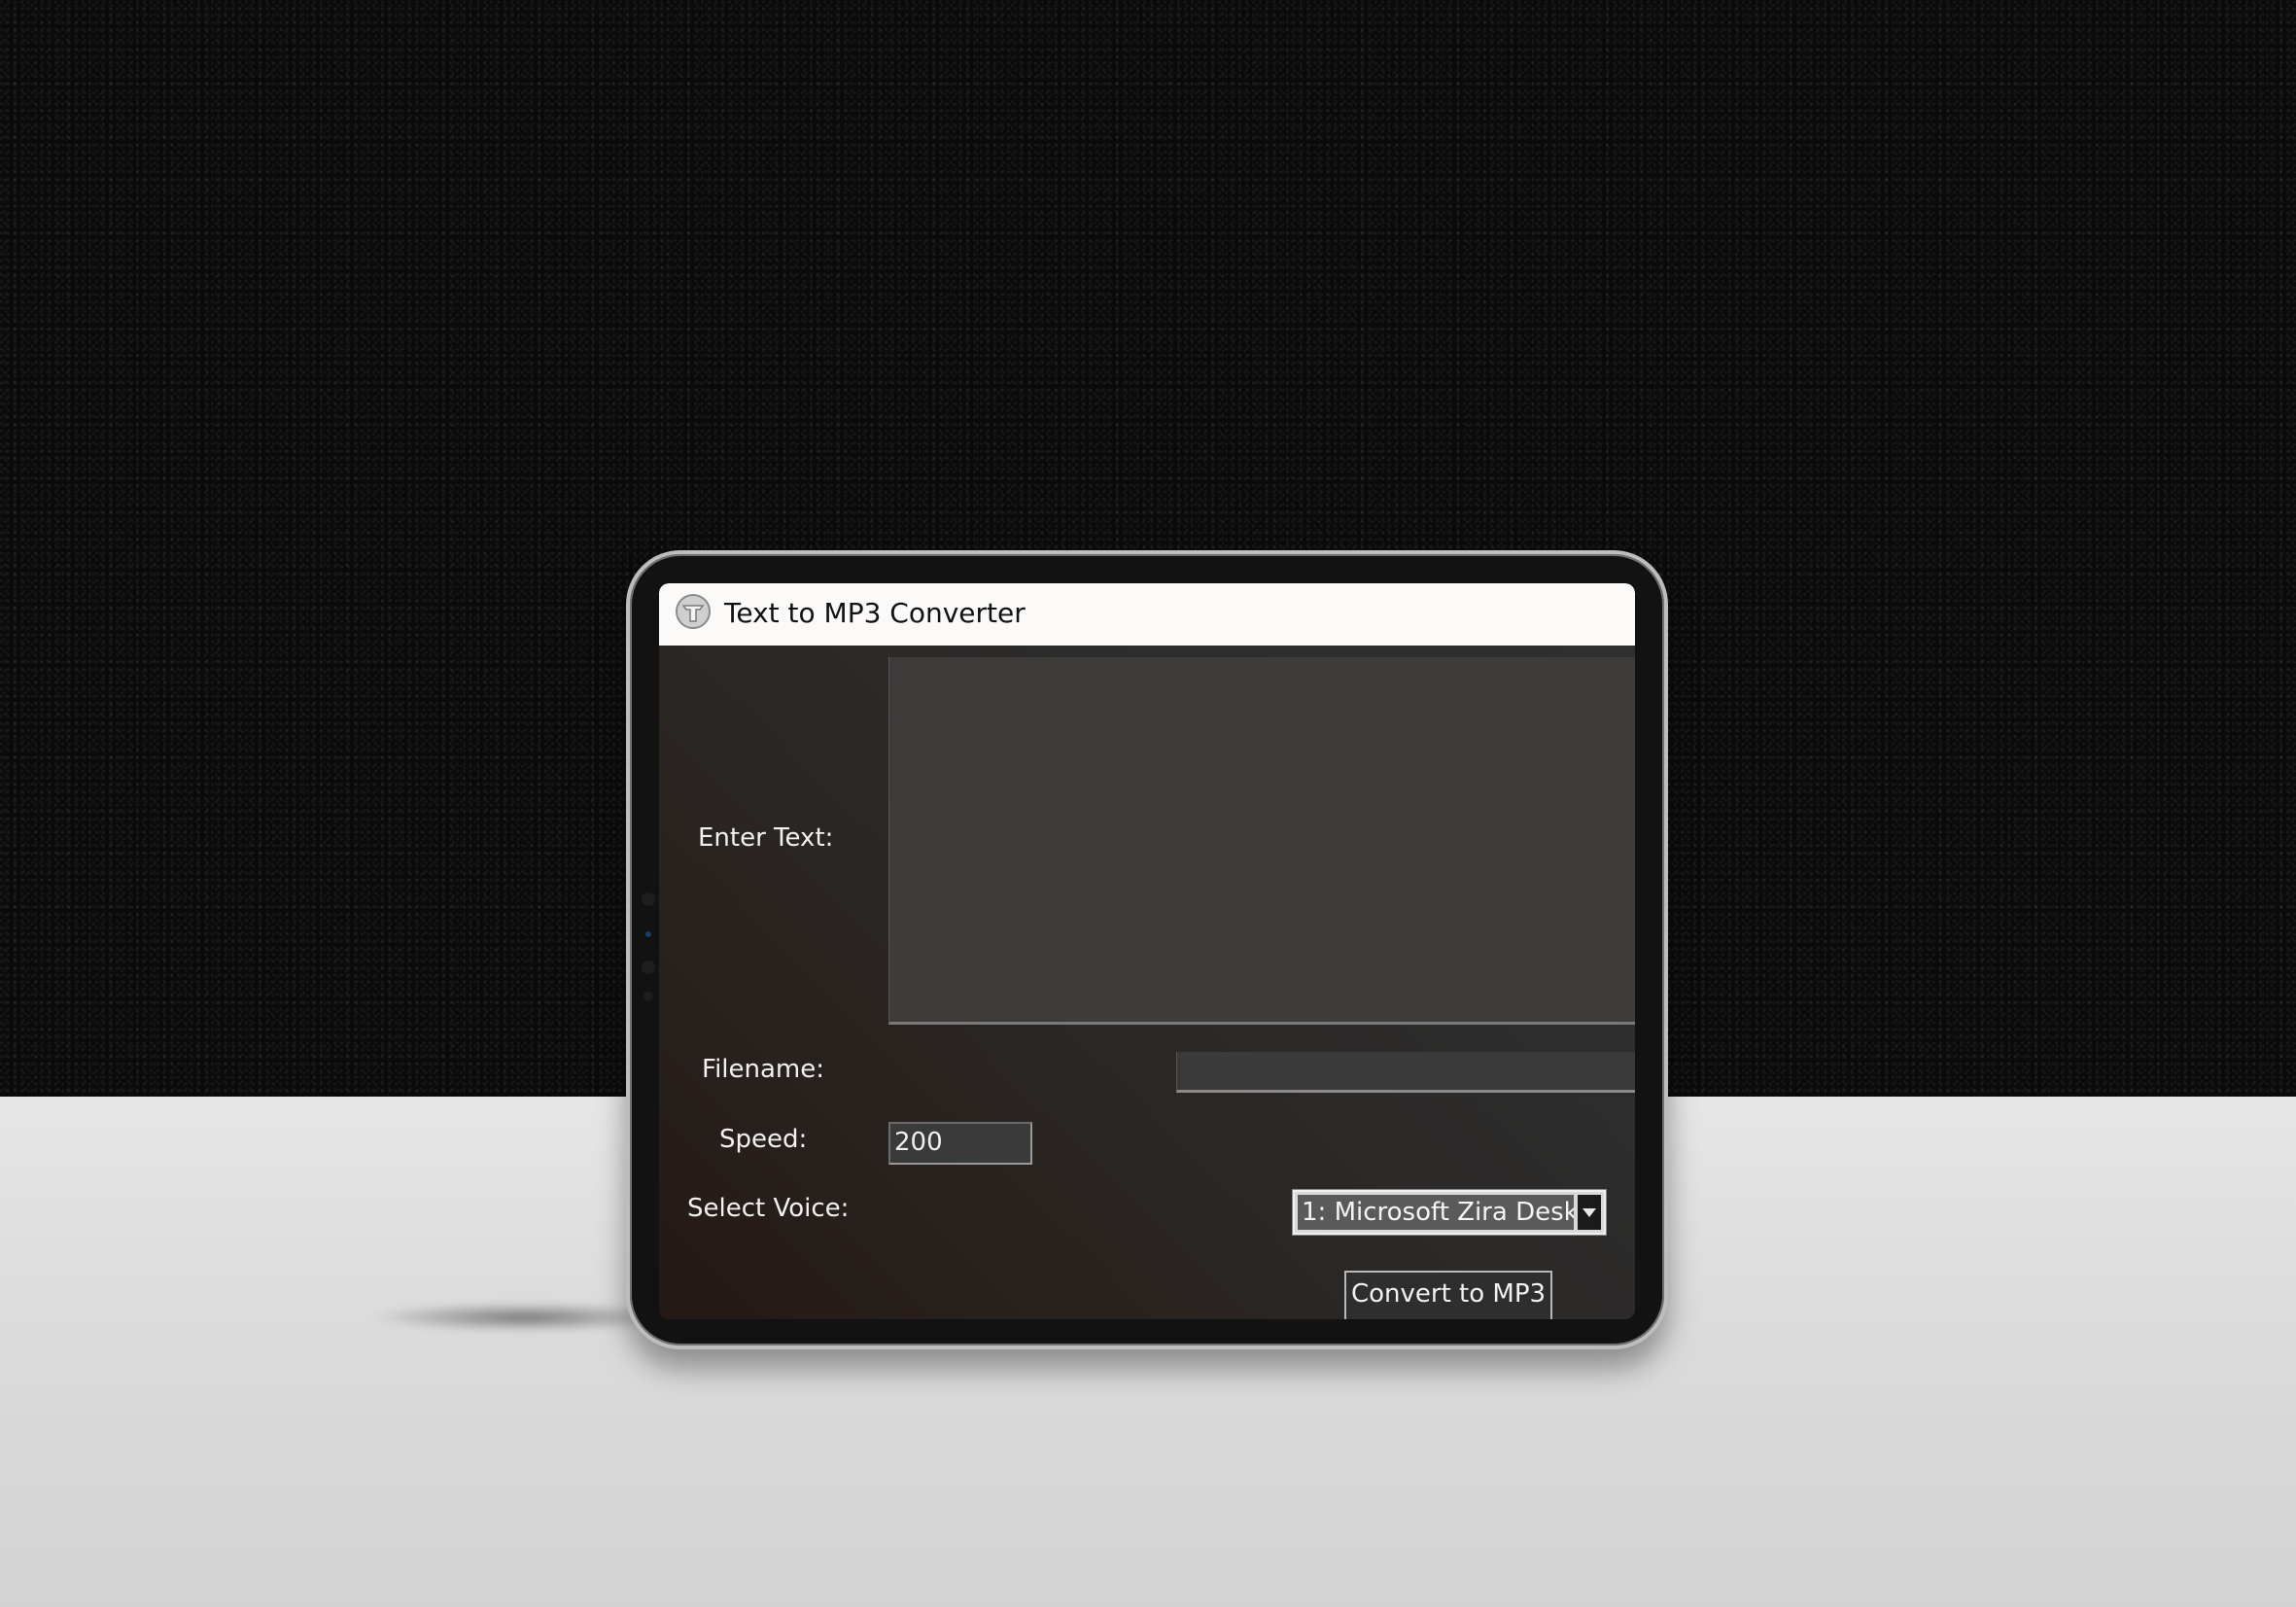 The width and height of the screenshot is (2296, 1607). What do you see at coordinates (693, 611) in the screenshot?
I see `app-logo-icon` at bounding box center [693, 611].